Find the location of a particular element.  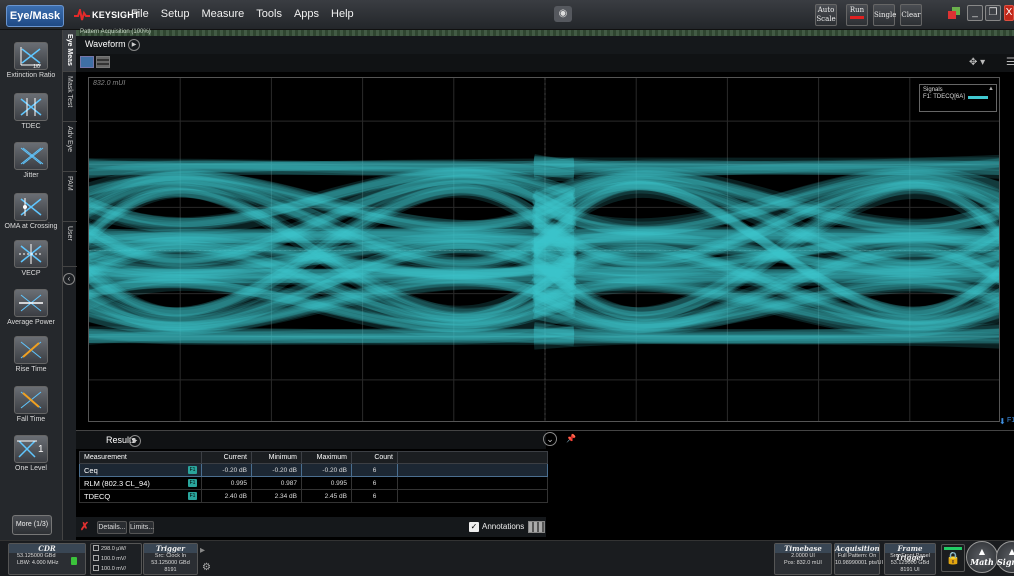

average-power-icon is located at coordinates (31, 303).